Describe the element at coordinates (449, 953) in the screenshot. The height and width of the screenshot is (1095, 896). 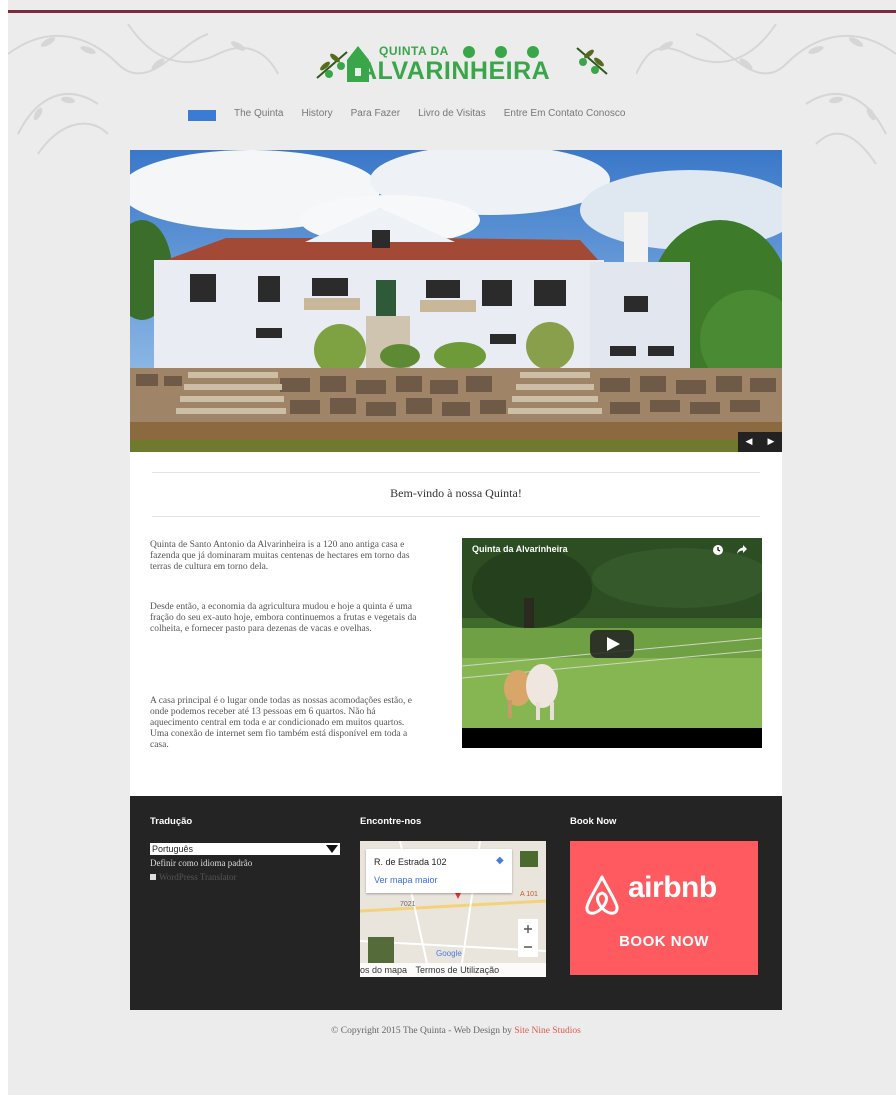
I see `google-logo: Google` at that location.